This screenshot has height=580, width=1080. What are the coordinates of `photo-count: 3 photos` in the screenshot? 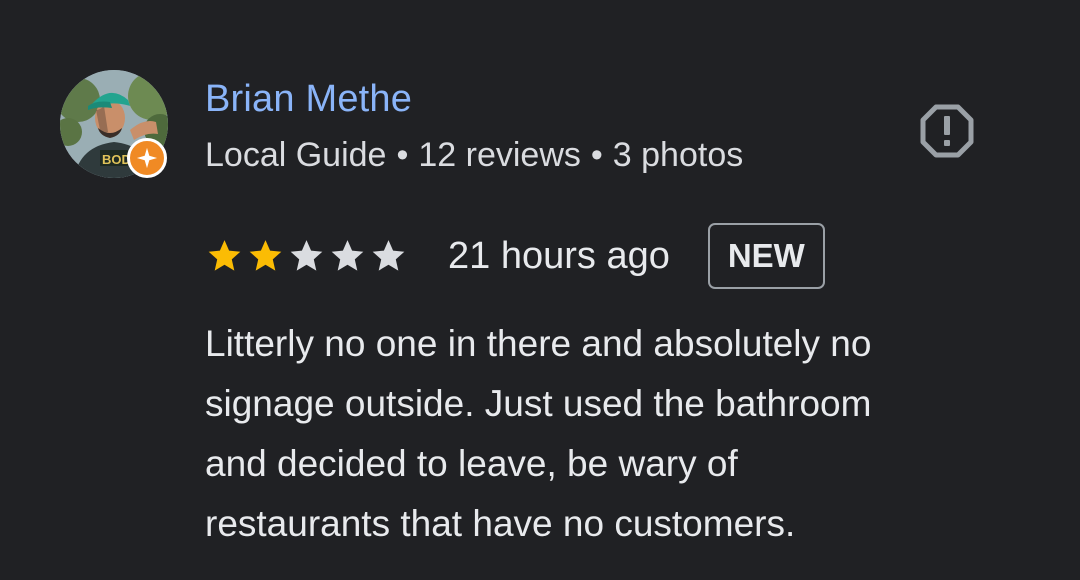 It's located at (678, 155).